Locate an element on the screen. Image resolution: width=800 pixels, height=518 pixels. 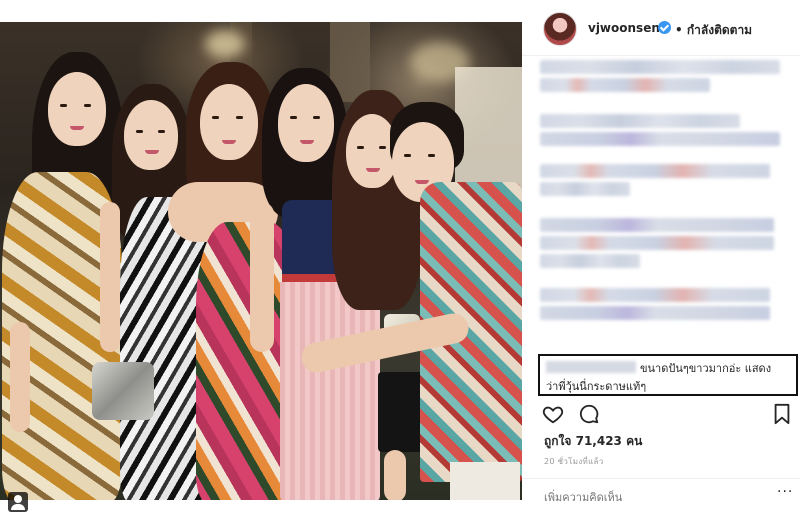
comment-text-line-1: ขนาดปันๆขาวมากอ่ะ แสดง is located at coordinates (706, 368).